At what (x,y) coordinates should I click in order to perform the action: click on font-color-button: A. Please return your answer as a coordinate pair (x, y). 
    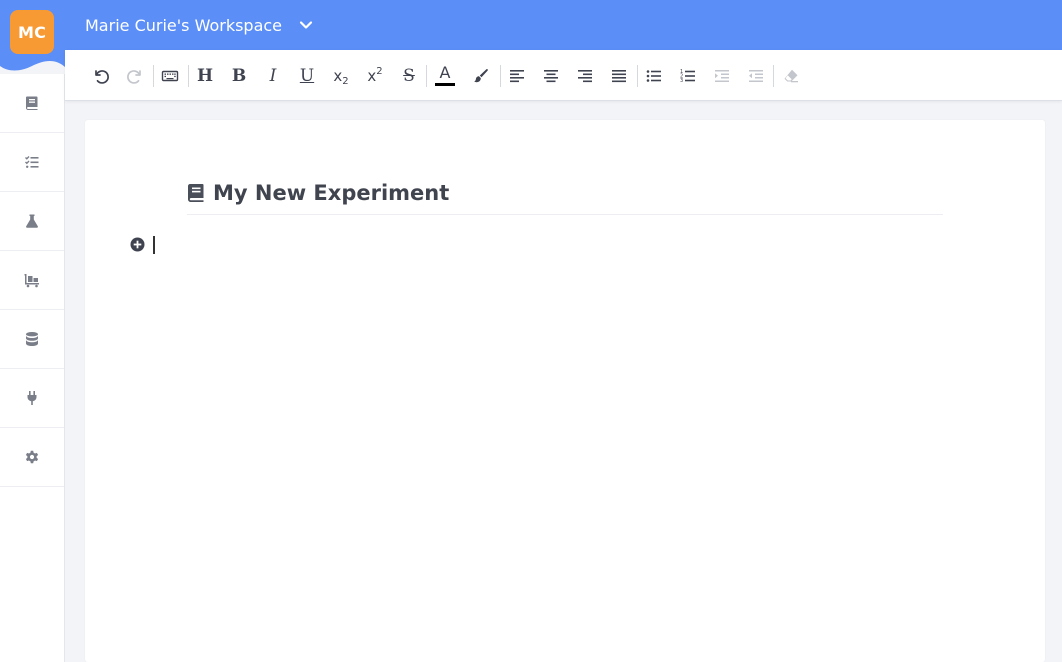
    Looking at the image, I should click on (445, 76).